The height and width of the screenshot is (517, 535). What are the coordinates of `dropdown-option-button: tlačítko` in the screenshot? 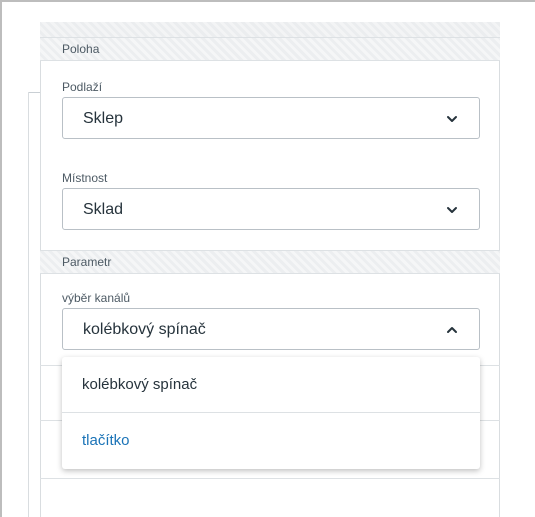 It's located at (271, 441).